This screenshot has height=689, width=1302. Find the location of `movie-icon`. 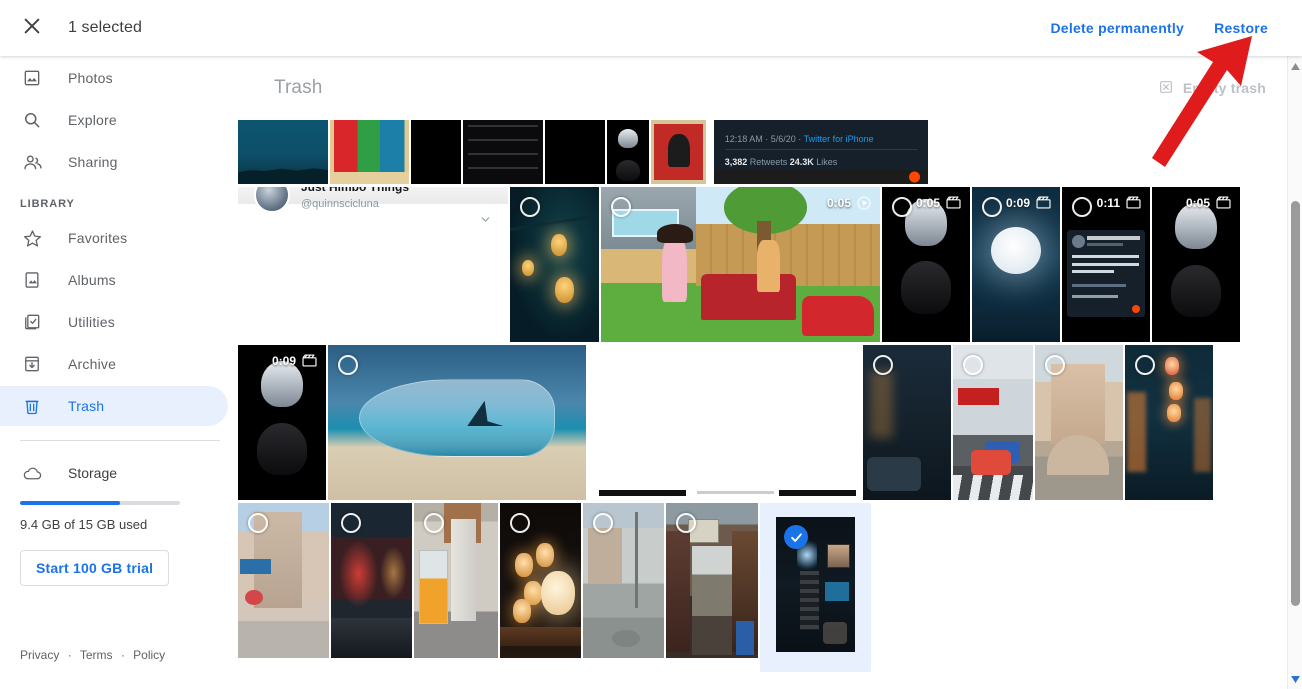

movie-icon is located at coordinates (309, 360).